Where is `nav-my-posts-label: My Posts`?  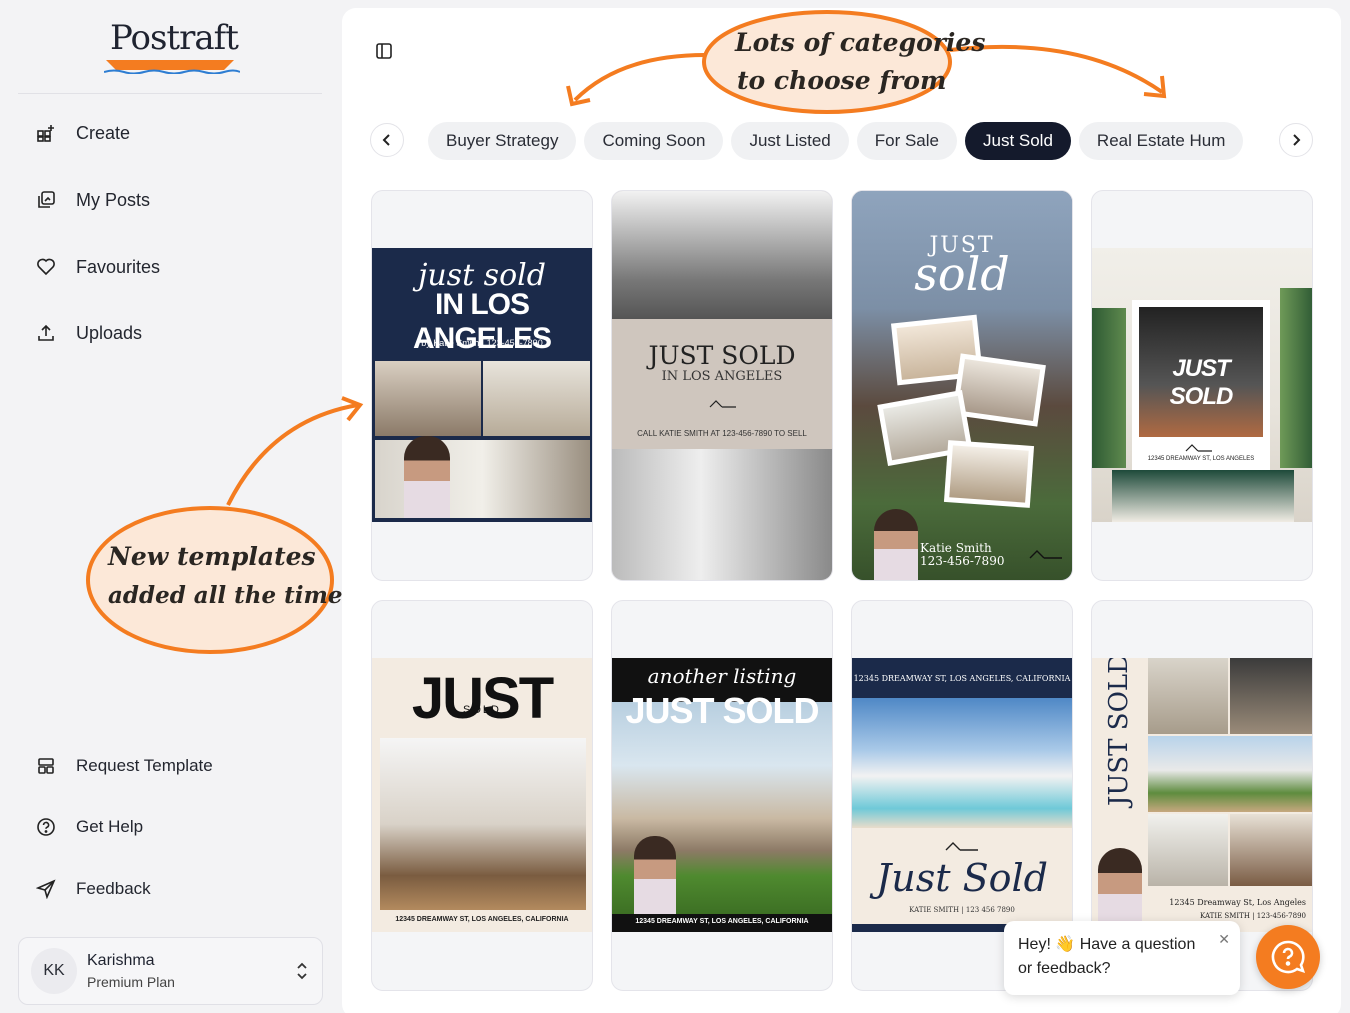
nav-my-posts-label: My Posts is located at coordinates (113, 199).